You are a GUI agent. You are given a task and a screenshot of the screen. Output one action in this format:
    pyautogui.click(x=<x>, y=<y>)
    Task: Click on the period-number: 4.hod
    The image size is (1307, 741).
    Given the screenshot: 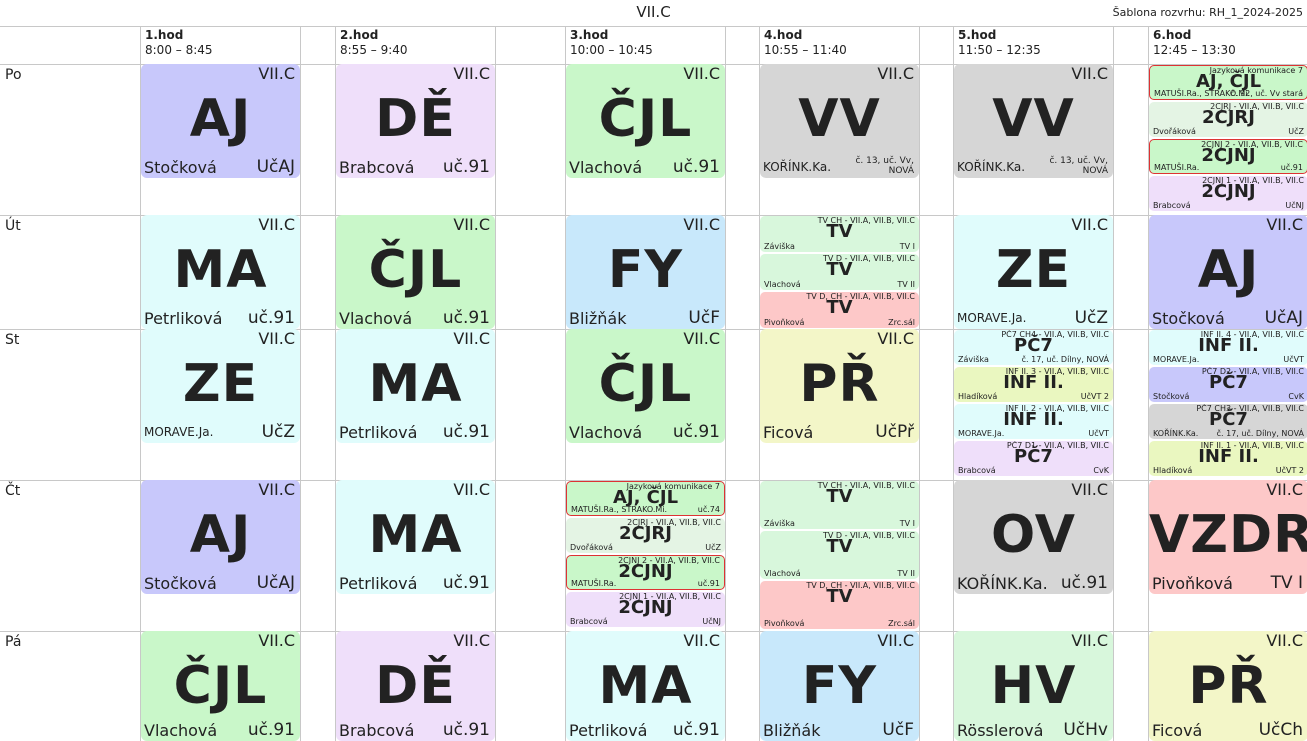 What is the action you would take?
    pyautogui.click(x=783, y=35)
    